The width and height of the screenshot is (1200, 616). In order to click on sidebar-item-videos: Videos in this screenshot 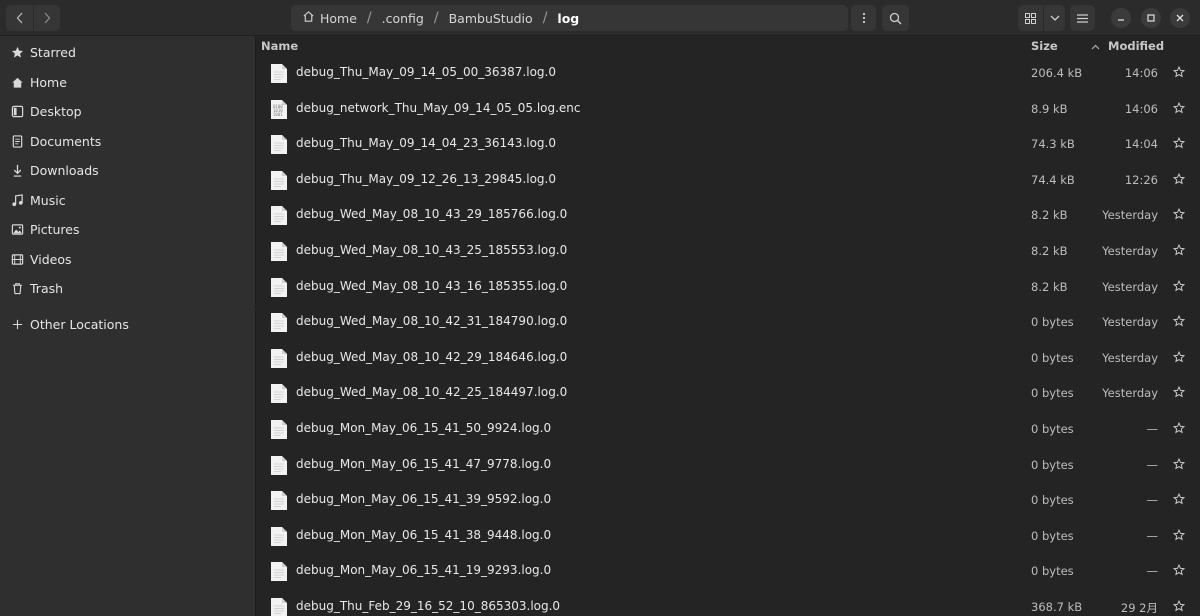, I will do `click(128, 259)`.